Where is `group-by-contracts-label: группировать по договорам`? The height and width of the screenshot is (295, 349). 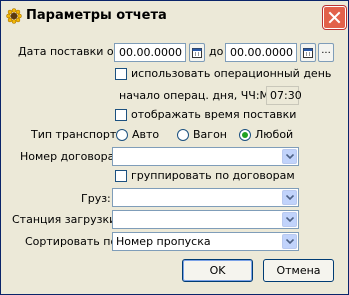 group-by-contracts-label: группировать по договорам is located at coordinates (213, 175).